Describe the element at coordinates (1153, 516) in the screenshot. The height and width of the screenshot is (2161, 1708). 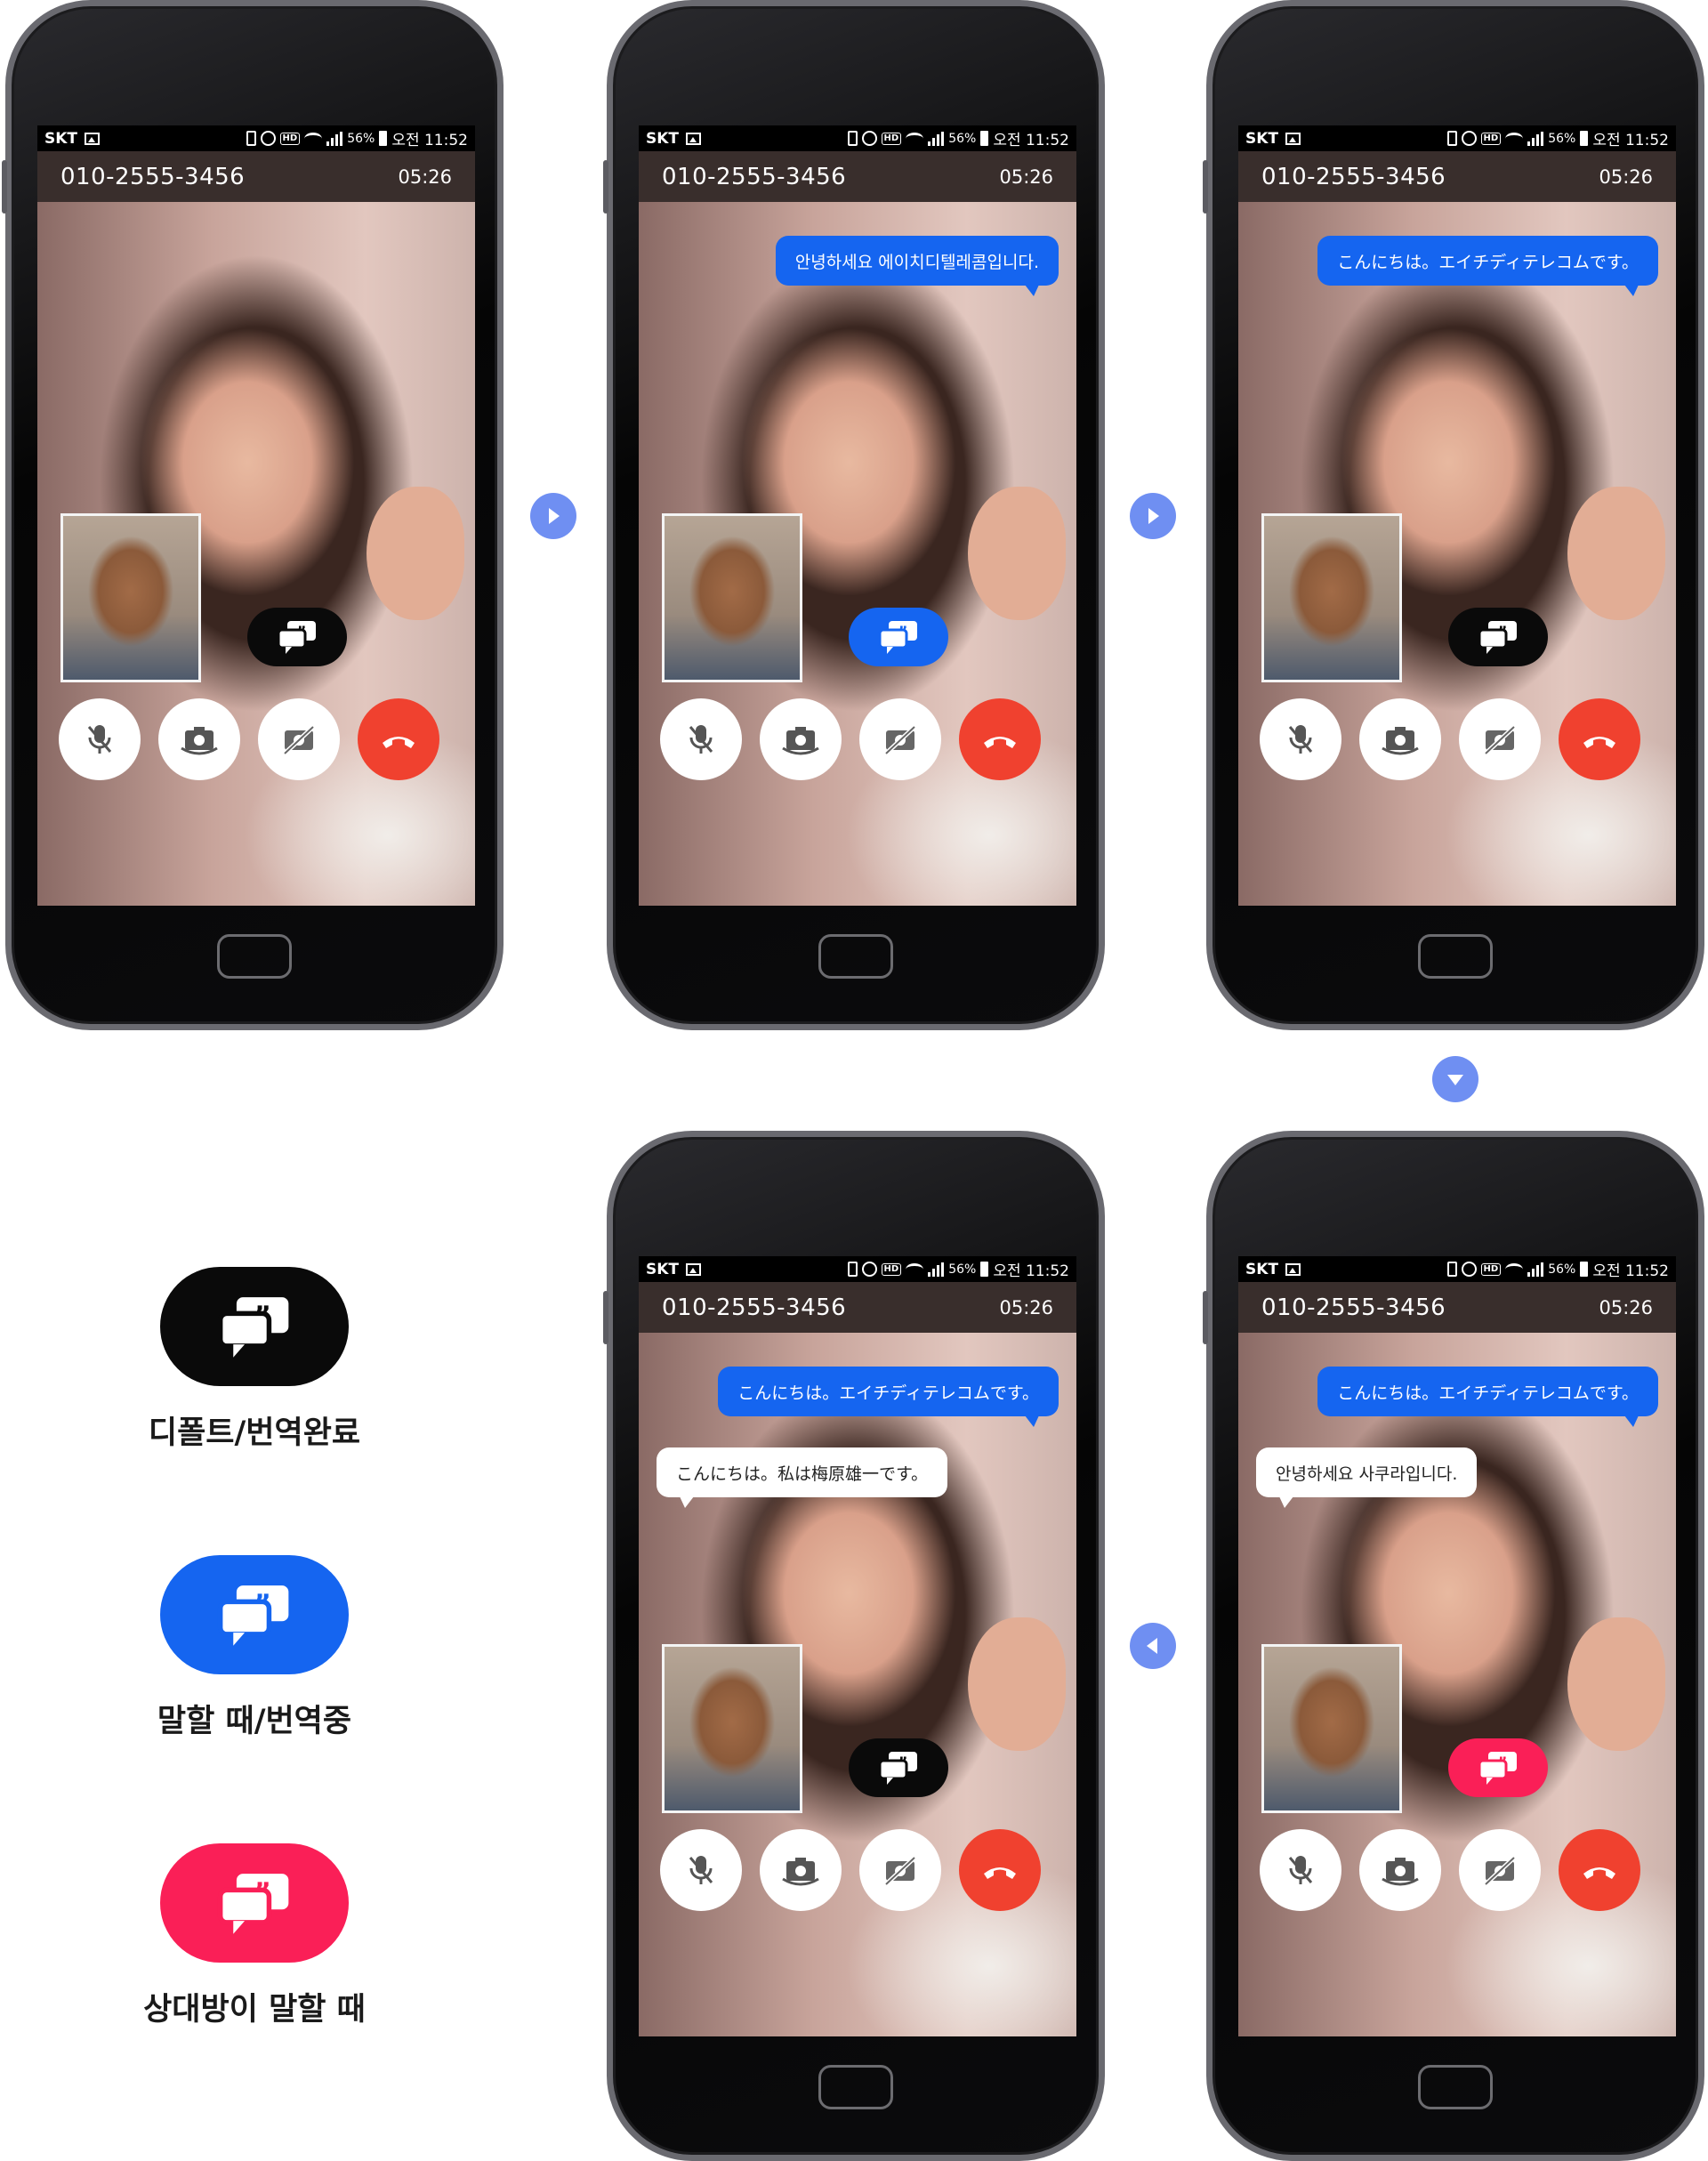
I see `play-right-icon` at that location.